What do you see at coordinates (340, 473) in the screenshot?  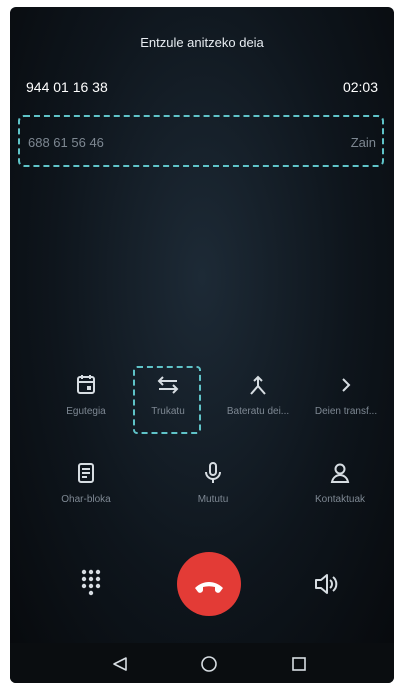 I see `contact-icon` at bounding box center [340, 473].